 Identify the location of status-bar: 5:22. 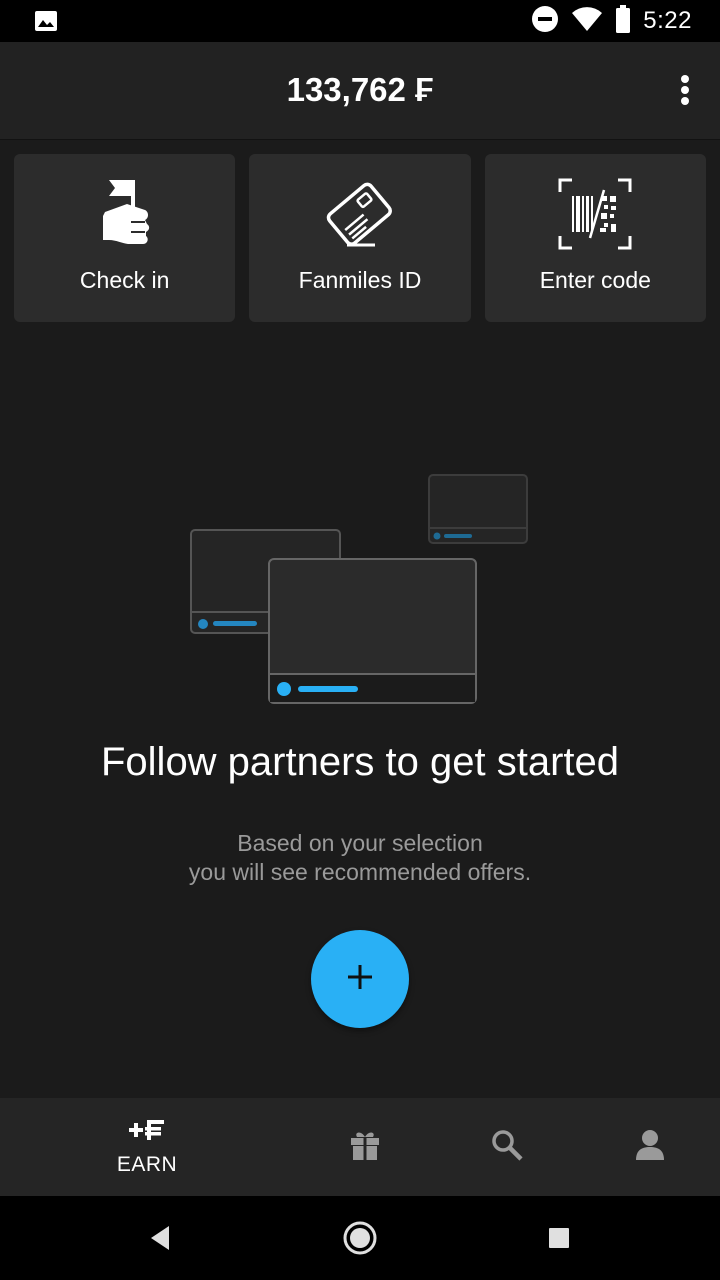
(360, 21).